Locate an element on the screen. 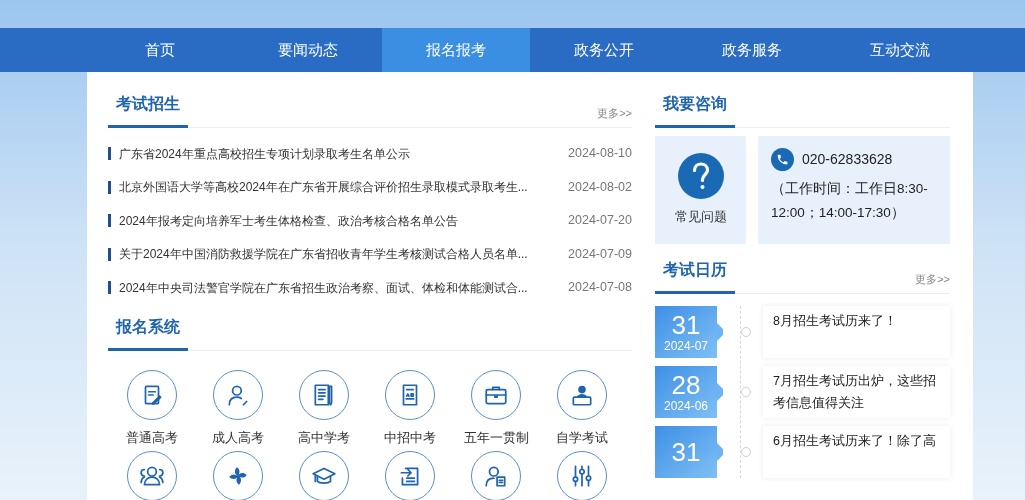 The image size is (1025, 500). news-link: 广东省2024年重点高校招生专项计划录取考生名单公示 is located at coordinates (264, 153).